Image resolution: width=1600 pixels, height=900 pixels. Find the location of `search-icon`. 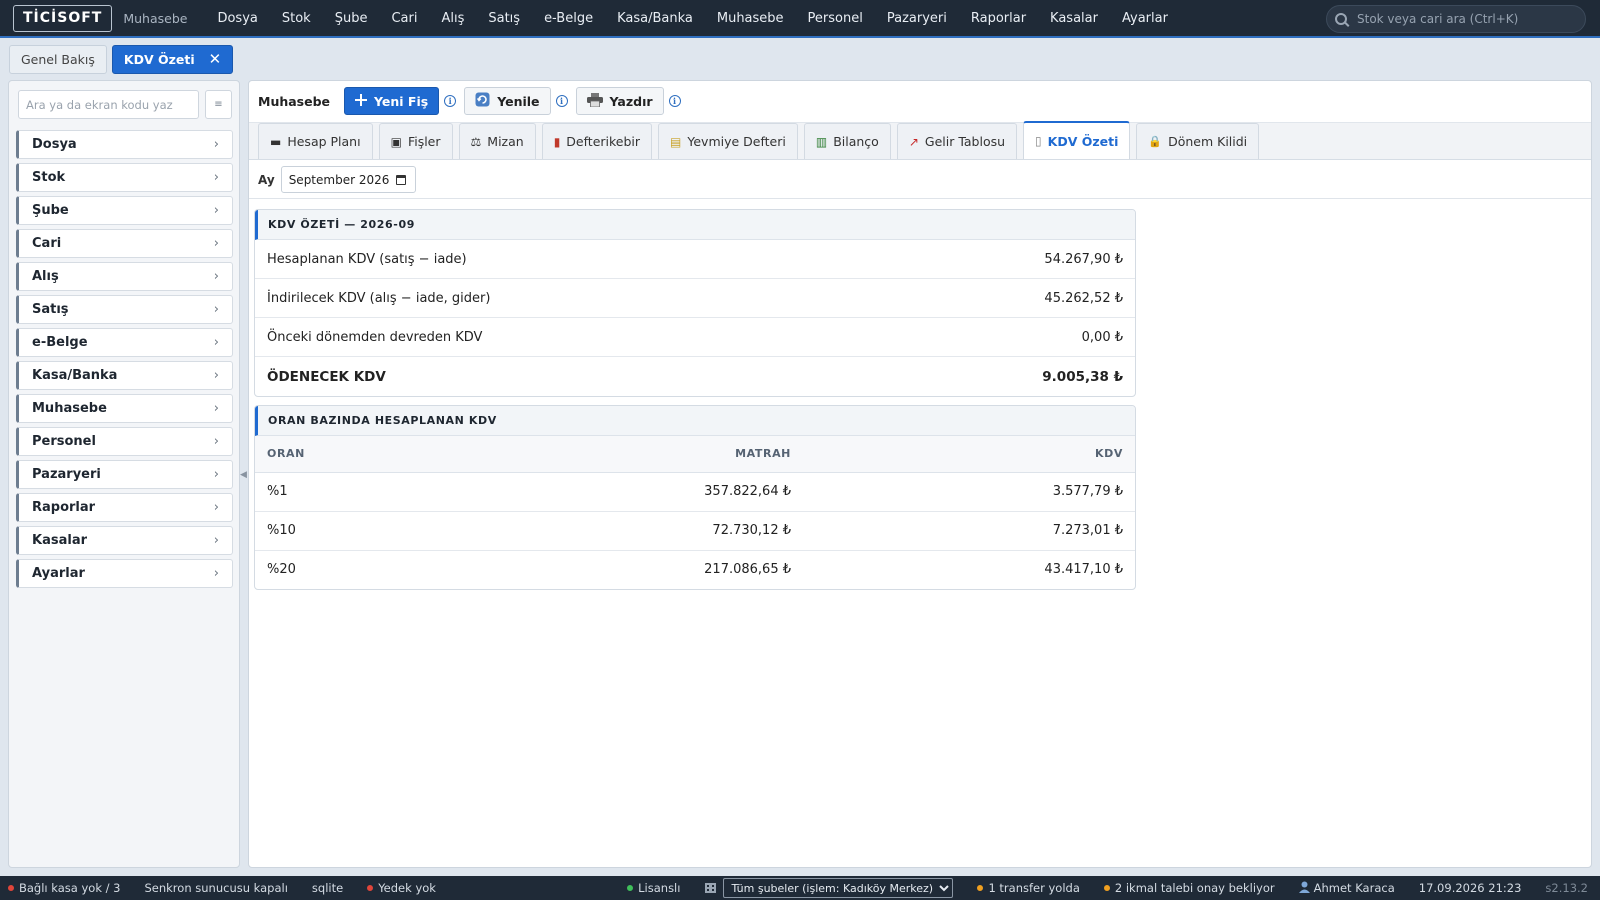

search-icon is located at coordinates (1341, 19).